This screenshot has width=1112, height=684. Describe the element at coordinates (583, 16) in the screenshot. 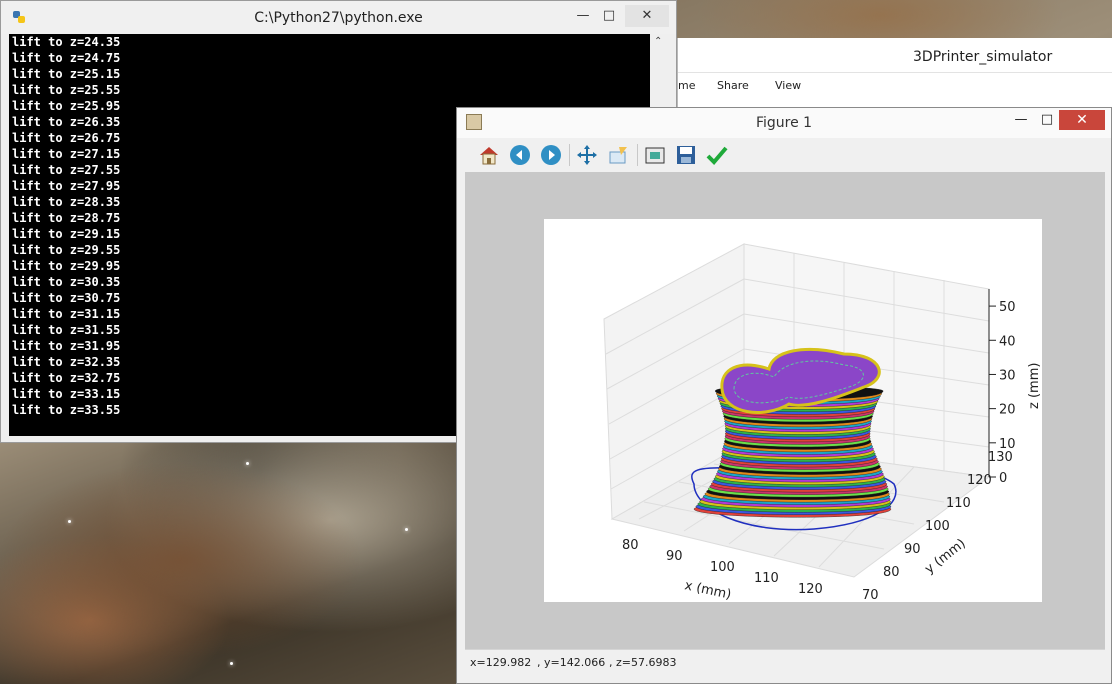

I see `minimize-button: —` at that location.